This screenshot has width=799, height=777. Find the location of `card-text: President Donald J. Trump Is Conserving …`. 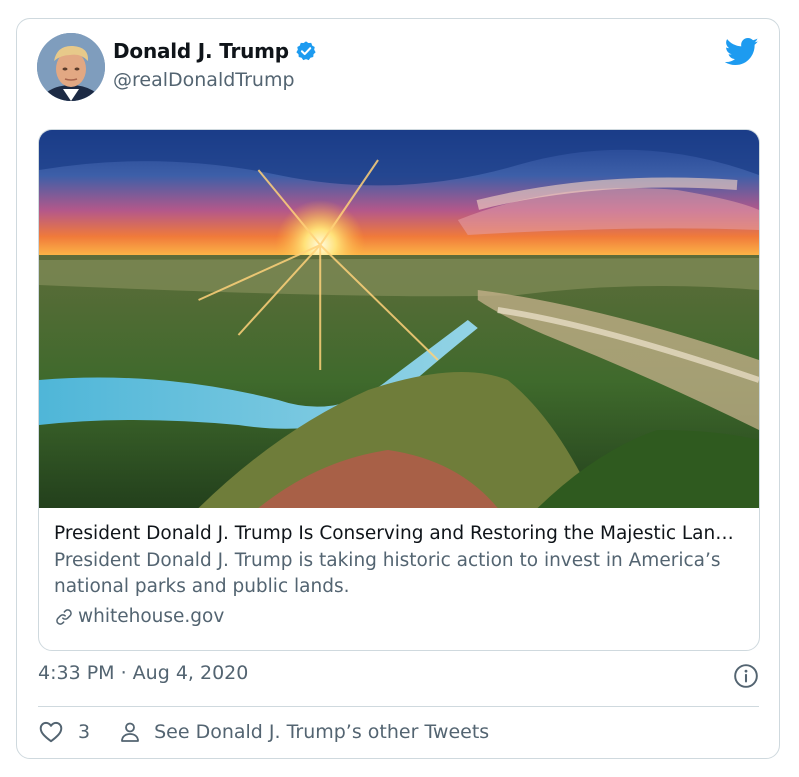

card-text: President Donald J. Trump Is Conserving … is located at coordinates (399, 575).